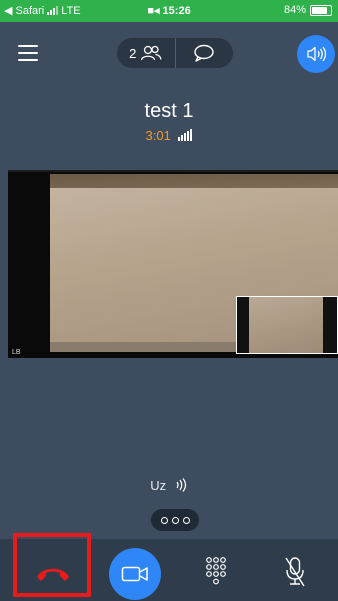 The image size is (338, 601). What do you see at coordinates (308, 10) in the screenshot?
I see `status-right: 84%` at bounding box center [308, 10].